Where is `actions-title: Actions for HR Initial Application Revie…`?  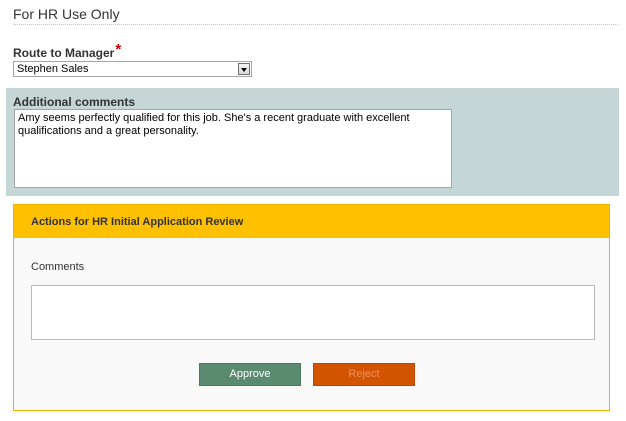
actions-title: Actions for HR Initial Application Revie… is located at coordinates (137, 222).